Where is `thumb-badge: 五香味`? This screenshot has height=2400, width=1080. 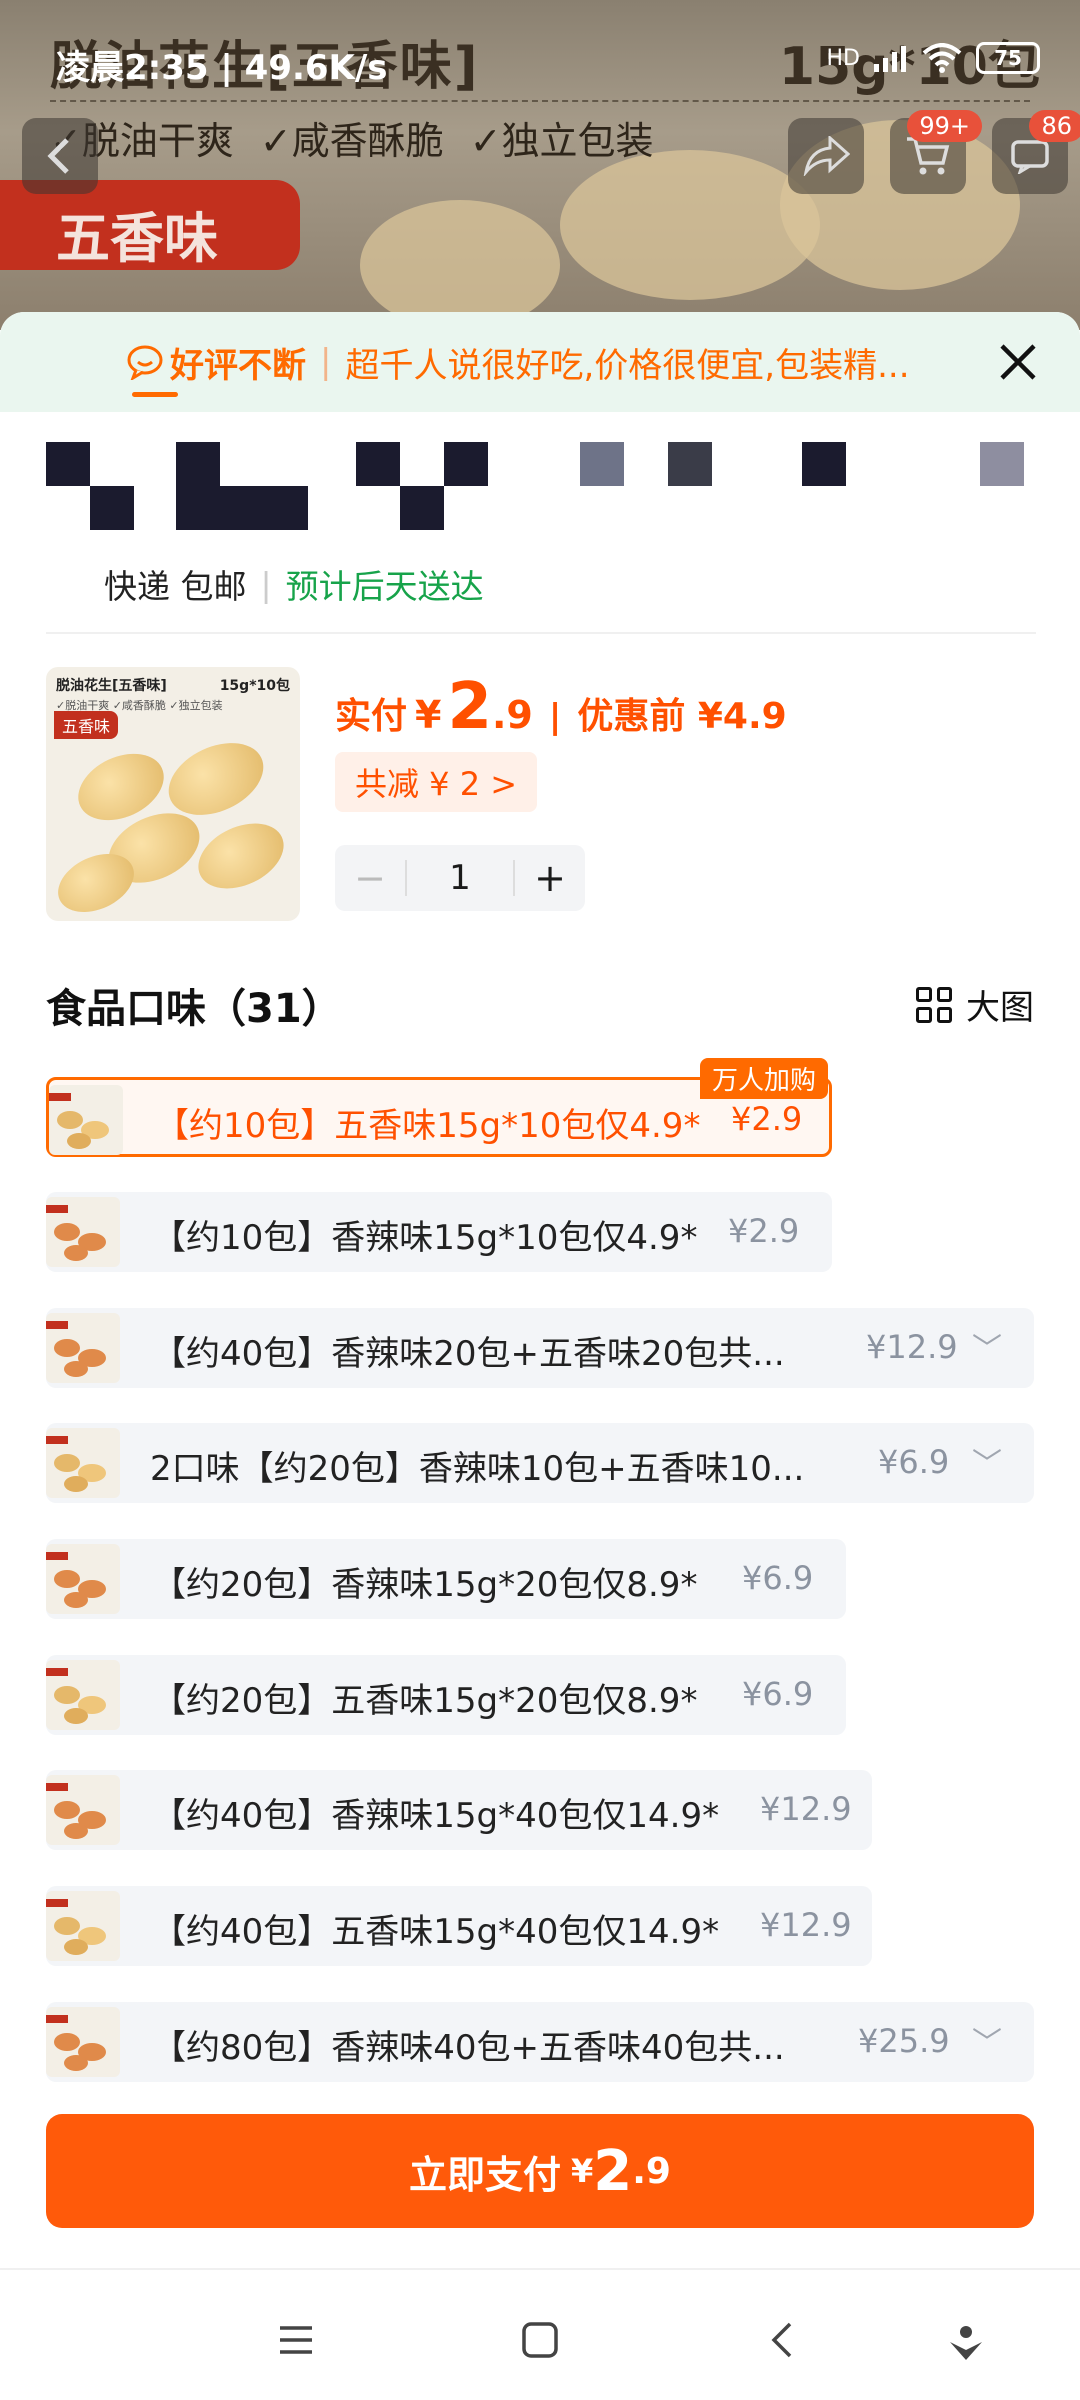
thumb-badge: 五香味 is located at coordinates (86, 725).